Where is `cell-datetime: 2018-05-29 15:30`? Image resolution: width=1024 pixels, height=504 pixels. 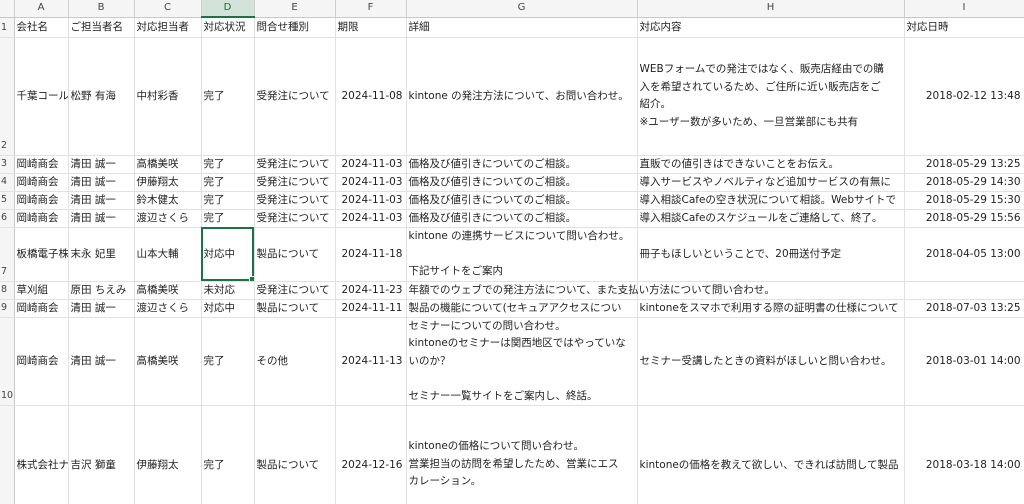
cell-datetime: 2018-05-29 15:30 is located at coordinates (964, 200).